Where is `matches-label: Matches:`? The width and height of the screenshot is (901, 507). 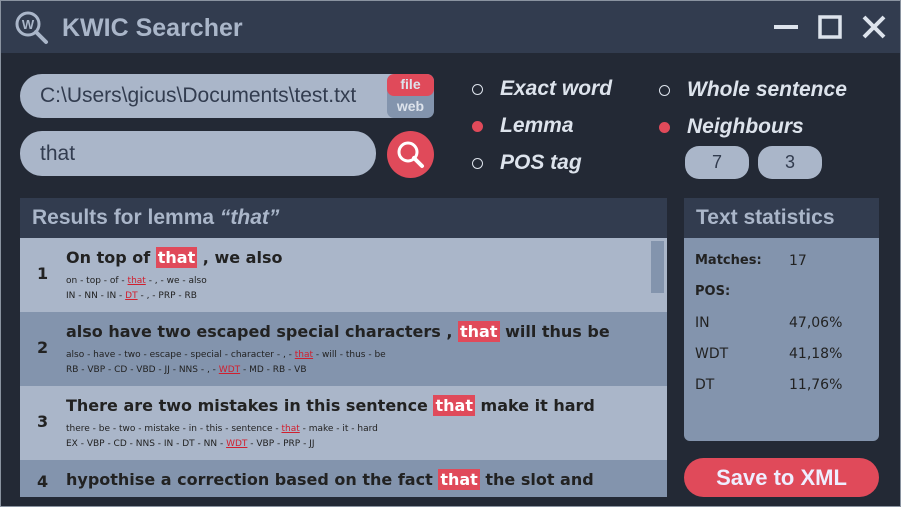
matches-label: Matches: is located at coordinates (728, 260).